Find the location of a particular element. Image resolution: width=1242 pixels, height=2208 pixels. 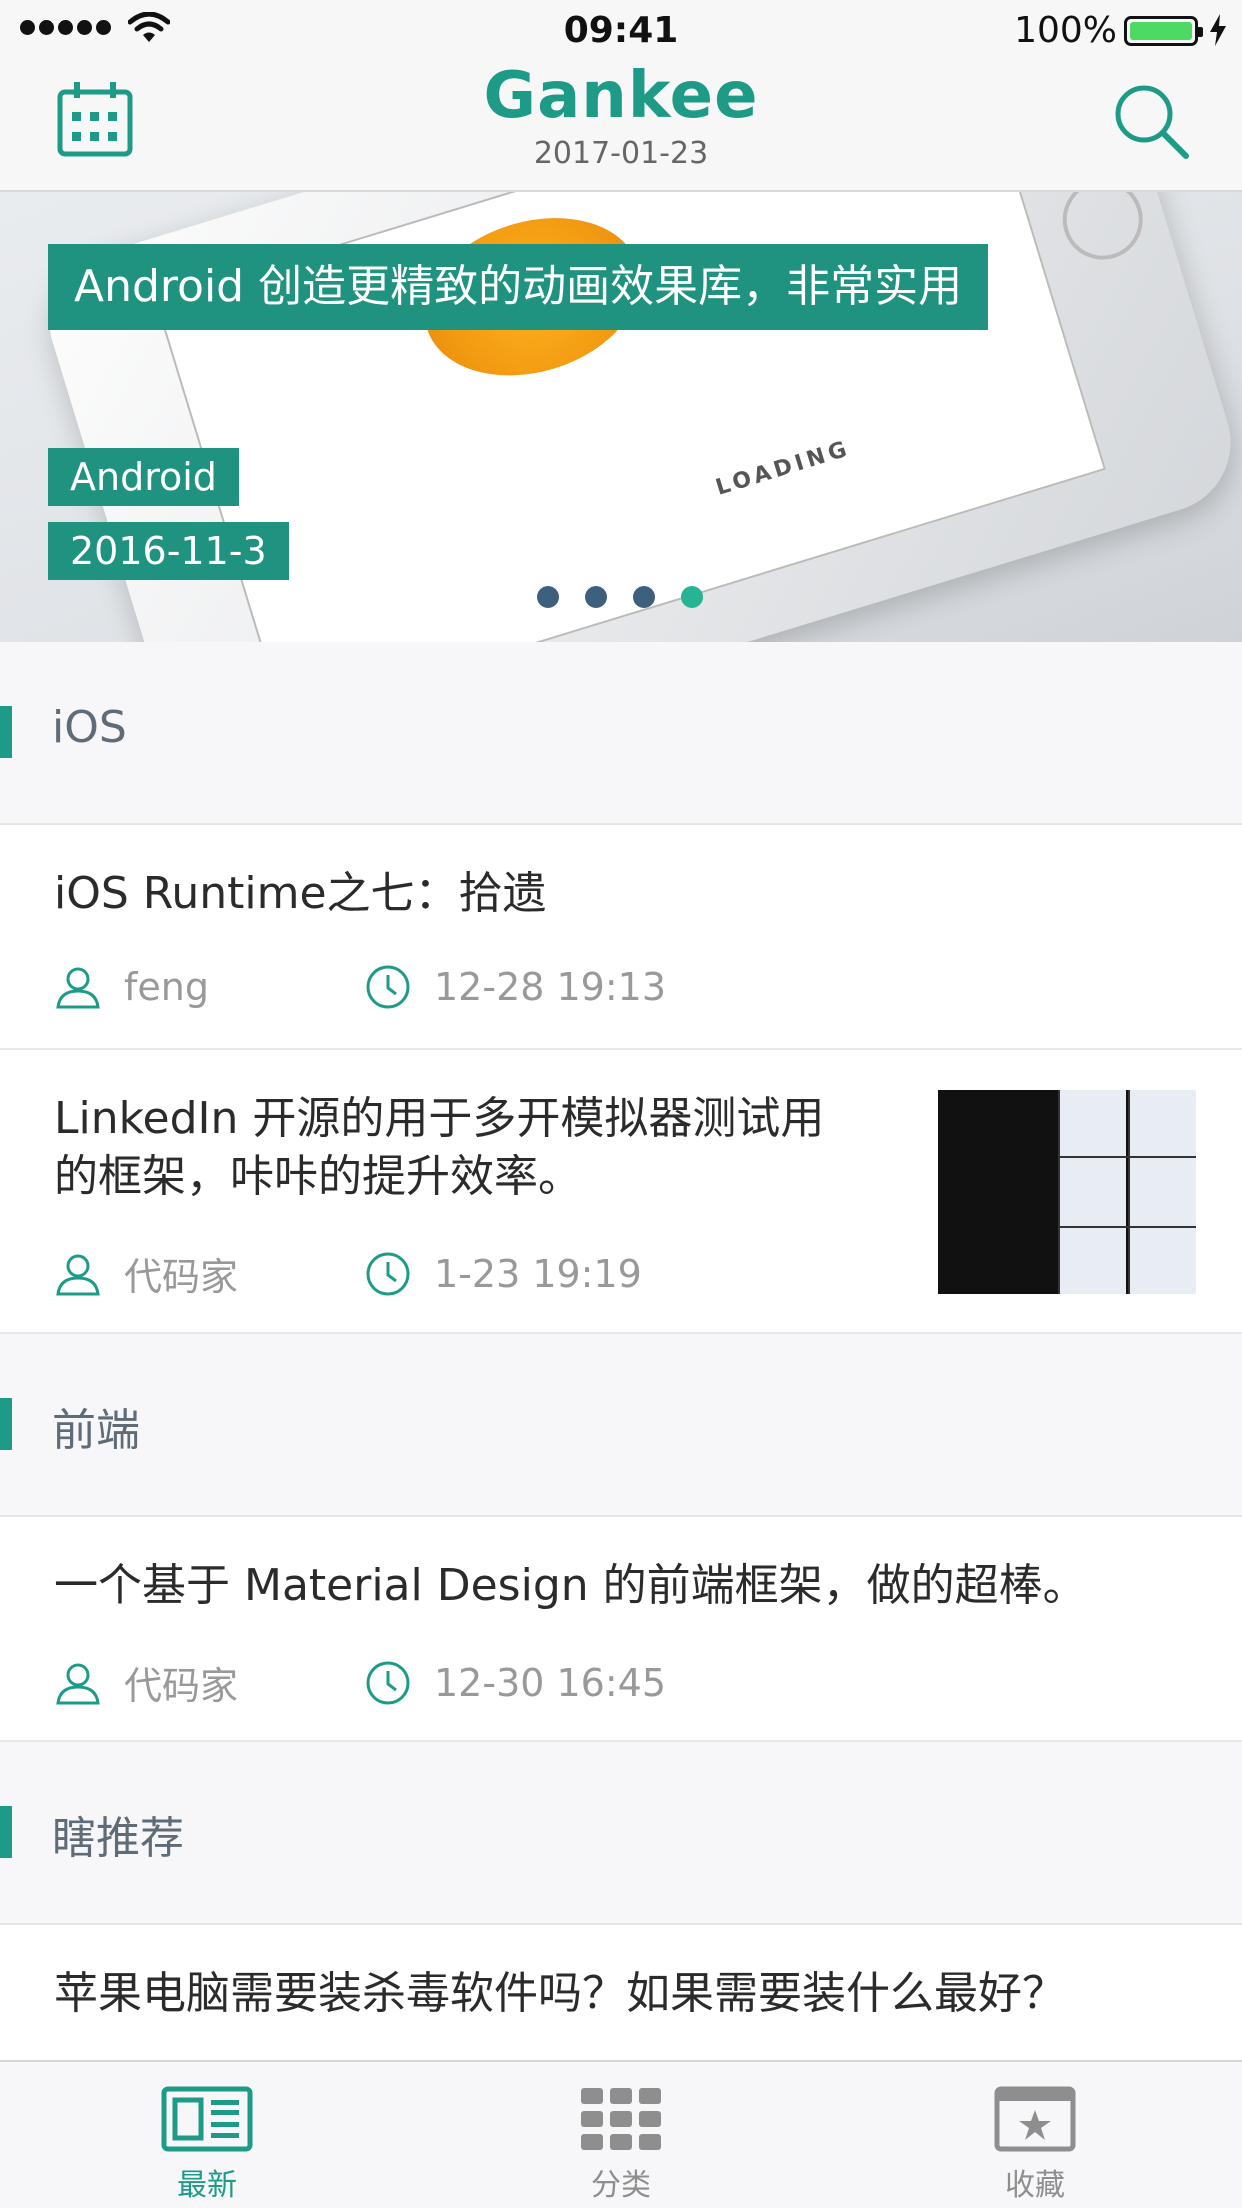

section-header-ios: iOS is located at coordinates (621, 733).